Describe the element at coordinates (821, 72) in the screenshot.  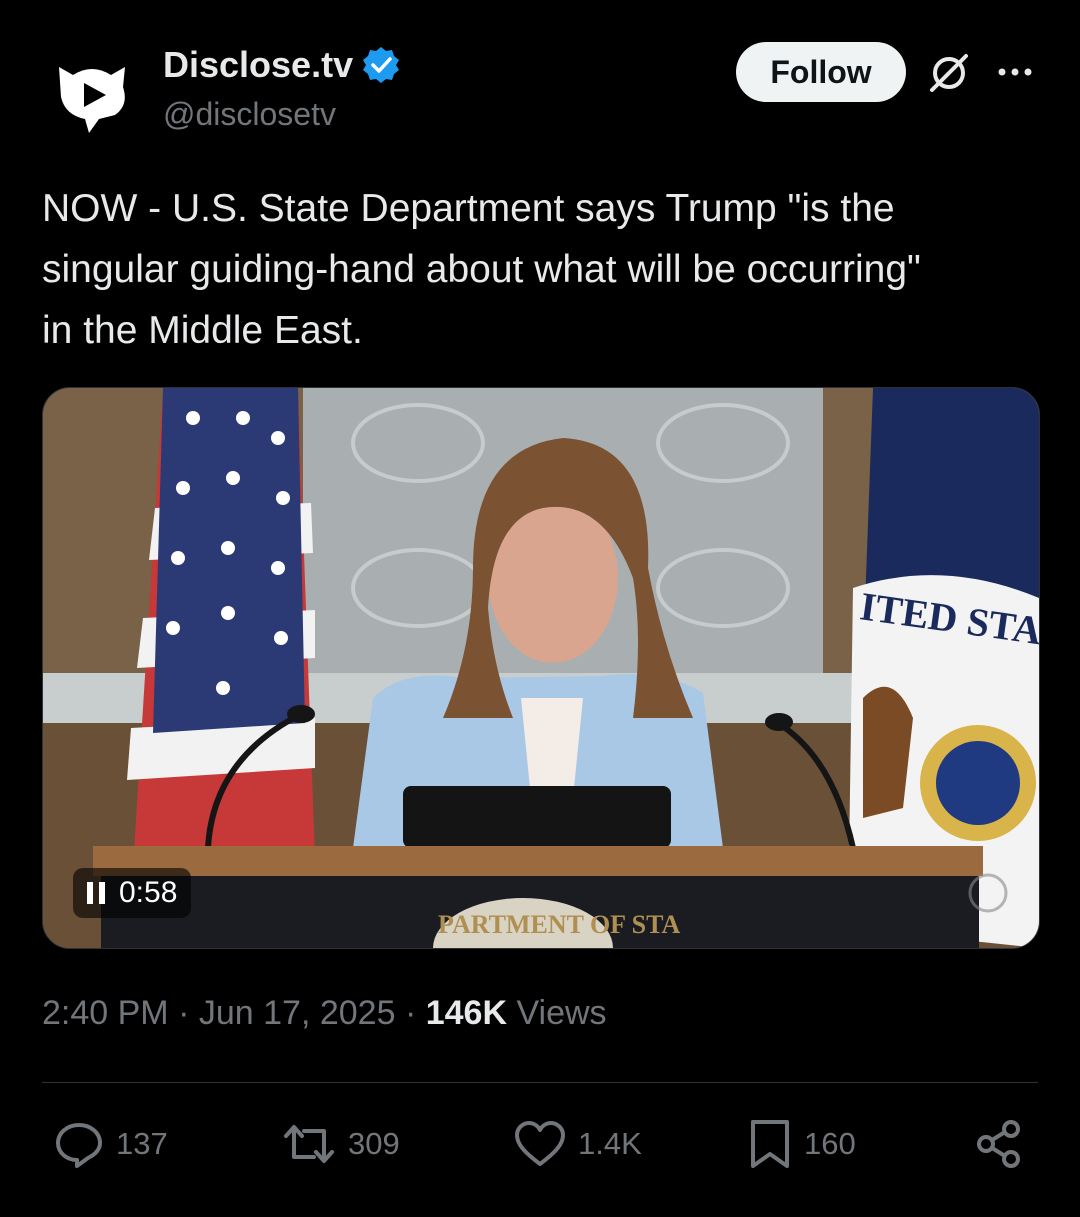
I see `follow-button: Follow` at that location.